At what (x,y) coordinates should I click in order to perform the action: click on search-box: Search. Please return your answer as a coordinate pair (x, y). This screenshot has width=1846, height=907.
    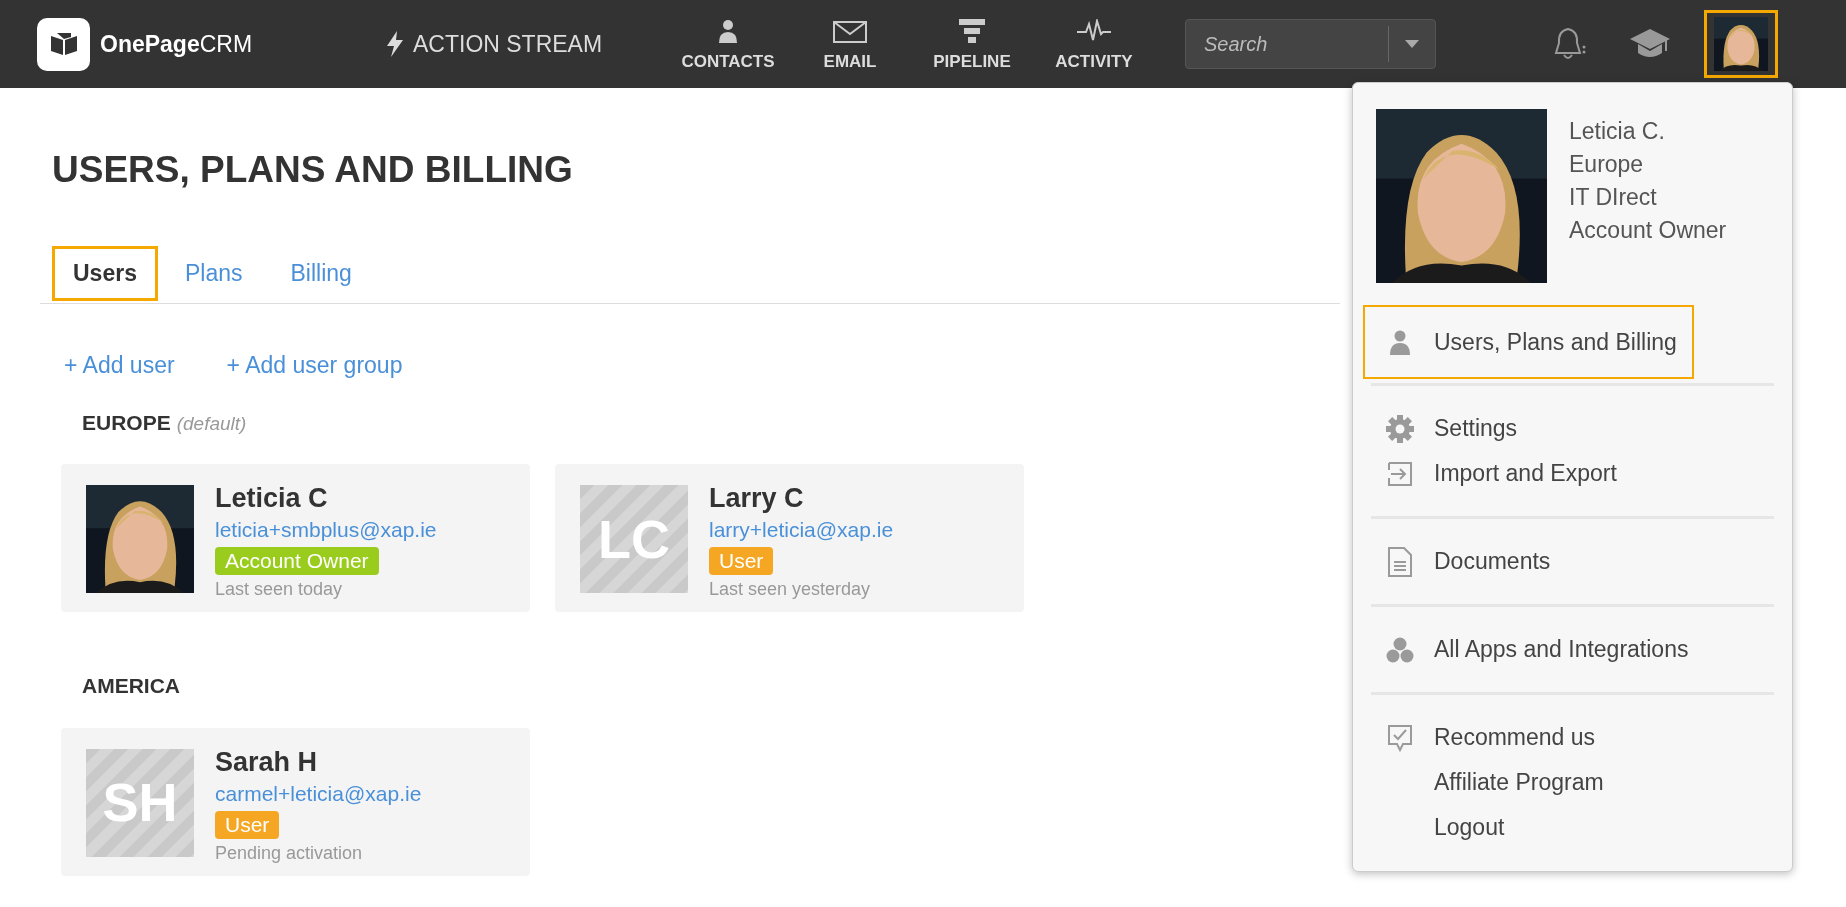
    Looking at the image, I should click on (1310, 44).